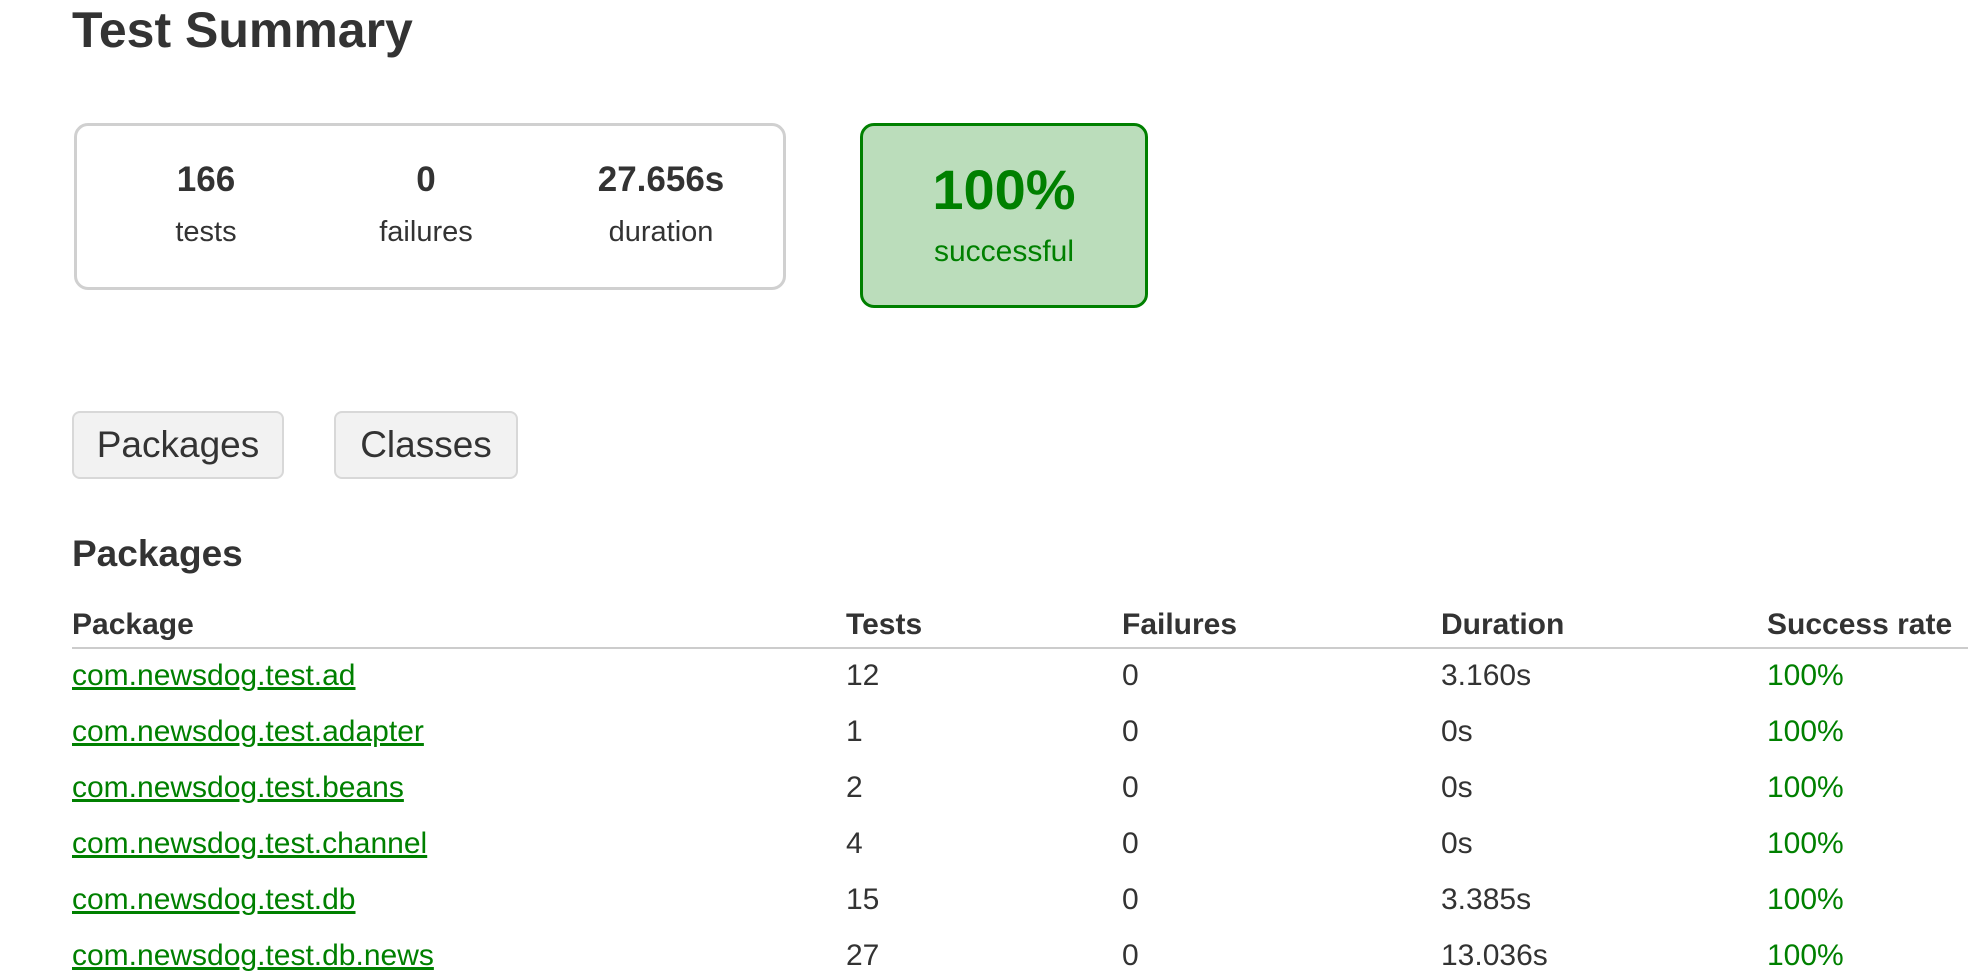 The width and height of the screenshot is (1982, 978). What do you see at coordinates (133, 624) in the screenshot?
I see `column-header-package: Package` at bounding box center [133, 624].